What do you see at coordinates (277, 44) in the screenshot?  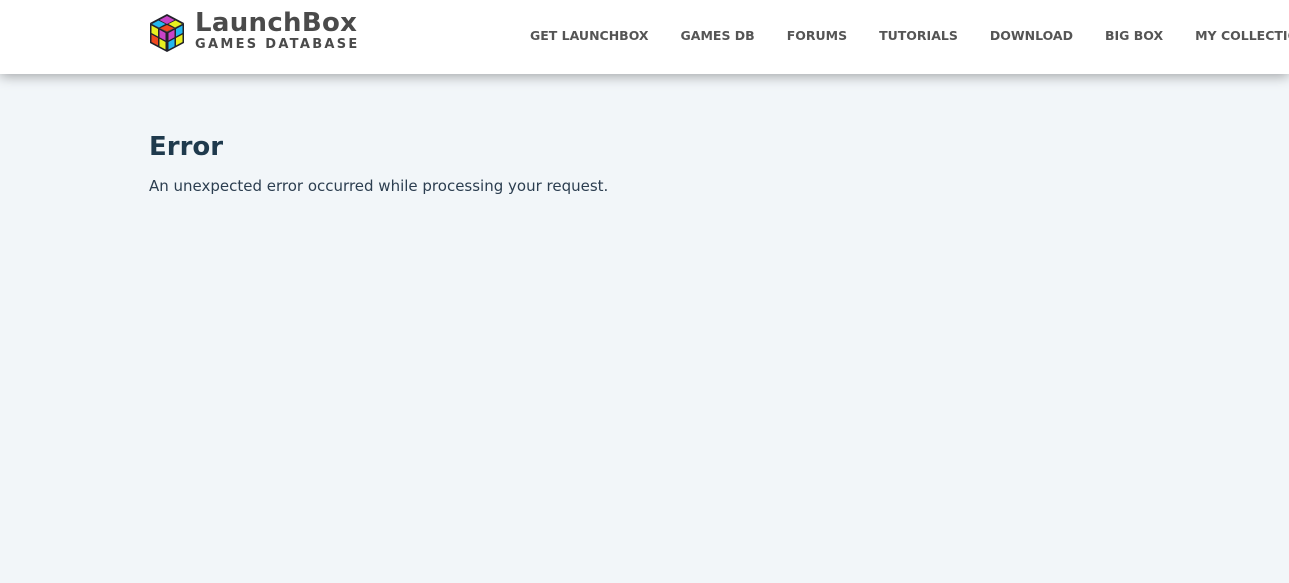 I see `logo-subtitle: GAMES DATABASE` at bounding box center [277, 44].